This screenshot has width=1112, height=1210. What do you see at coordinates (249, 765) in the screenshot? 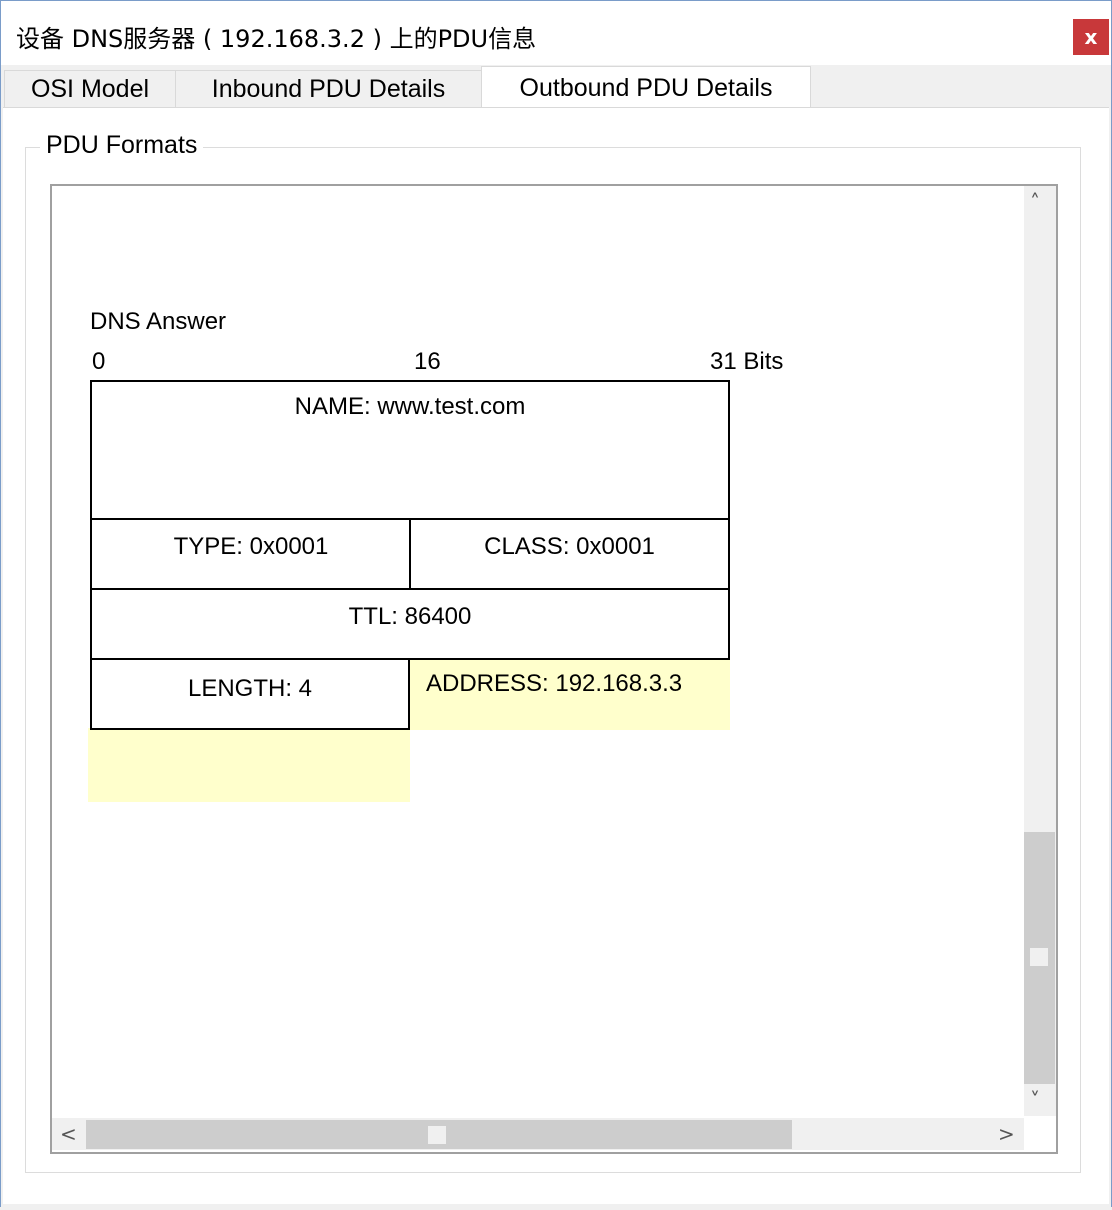
I see `address-highlight-continued` at bounding box center [249, 765].